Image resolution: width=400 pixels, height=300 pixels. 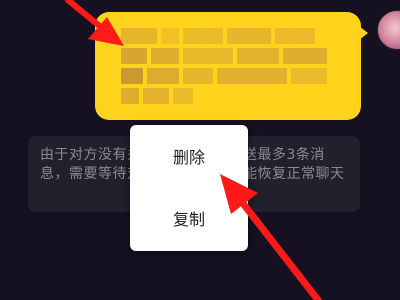 What do you see at coordinates (388, 30) in the screenshot?
I see `user-avatar` at bounding box center [388, 30].